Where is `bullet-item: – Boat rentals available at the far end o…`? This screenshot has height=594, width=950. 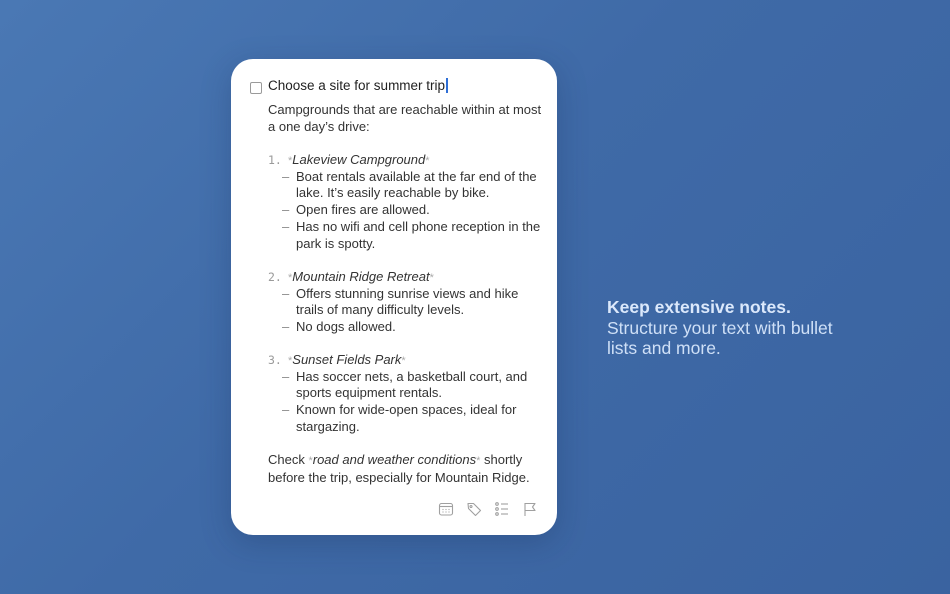
bullet-item: – Boat rentals available at the far end o… is located at coordinates (412, 185).